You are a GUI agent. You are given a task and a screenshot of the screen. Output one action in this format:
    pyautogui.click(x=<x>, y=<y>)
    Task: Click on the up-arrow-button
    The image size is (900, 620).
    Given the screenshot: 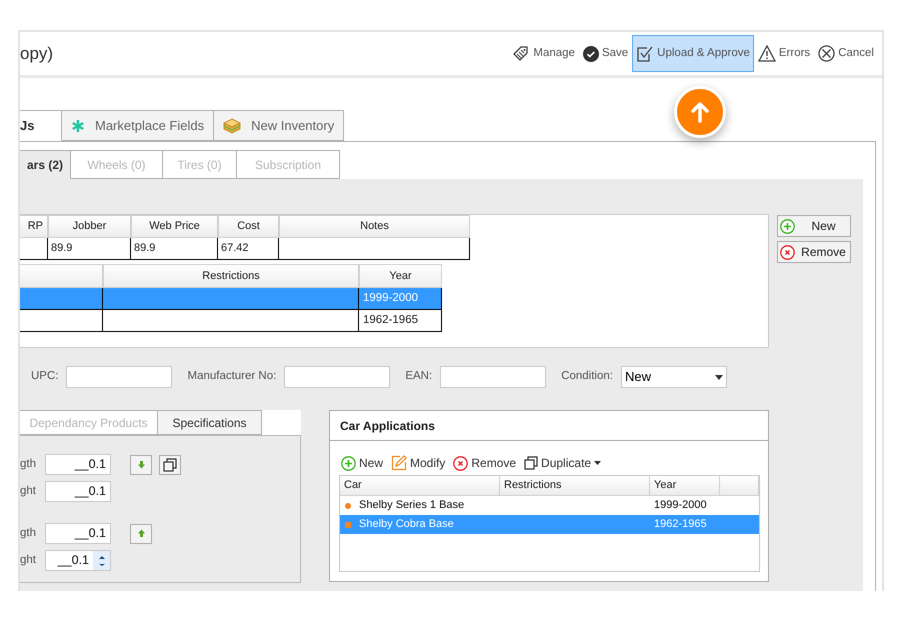 What is the action you would take?
    pyautogui.click(x=700, y=112)
    